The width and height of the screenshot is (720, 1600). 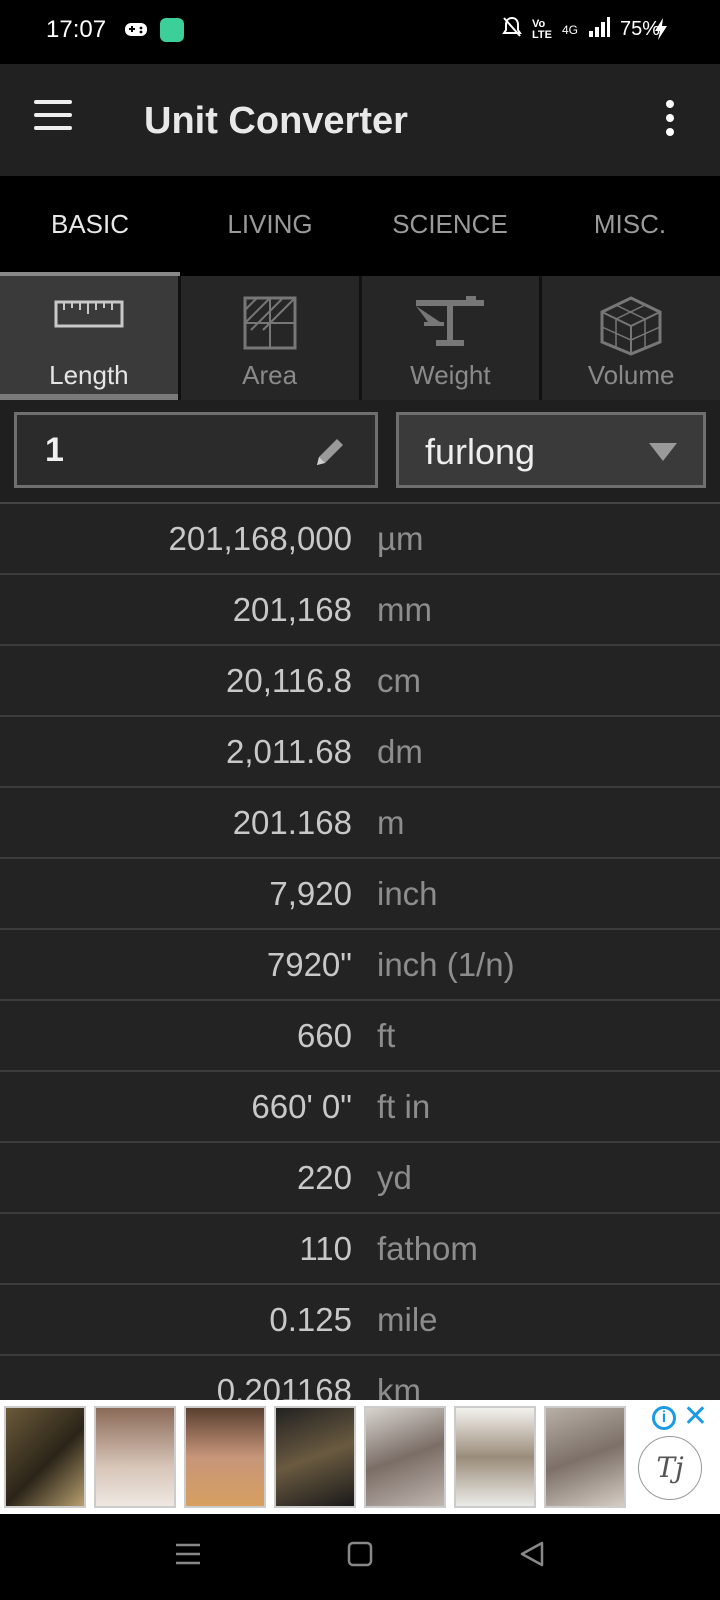 What do you see at coordinates (360, 823) in the screenshot?
I see `result-row: 201.168 m` at bounding box center [360, 823].